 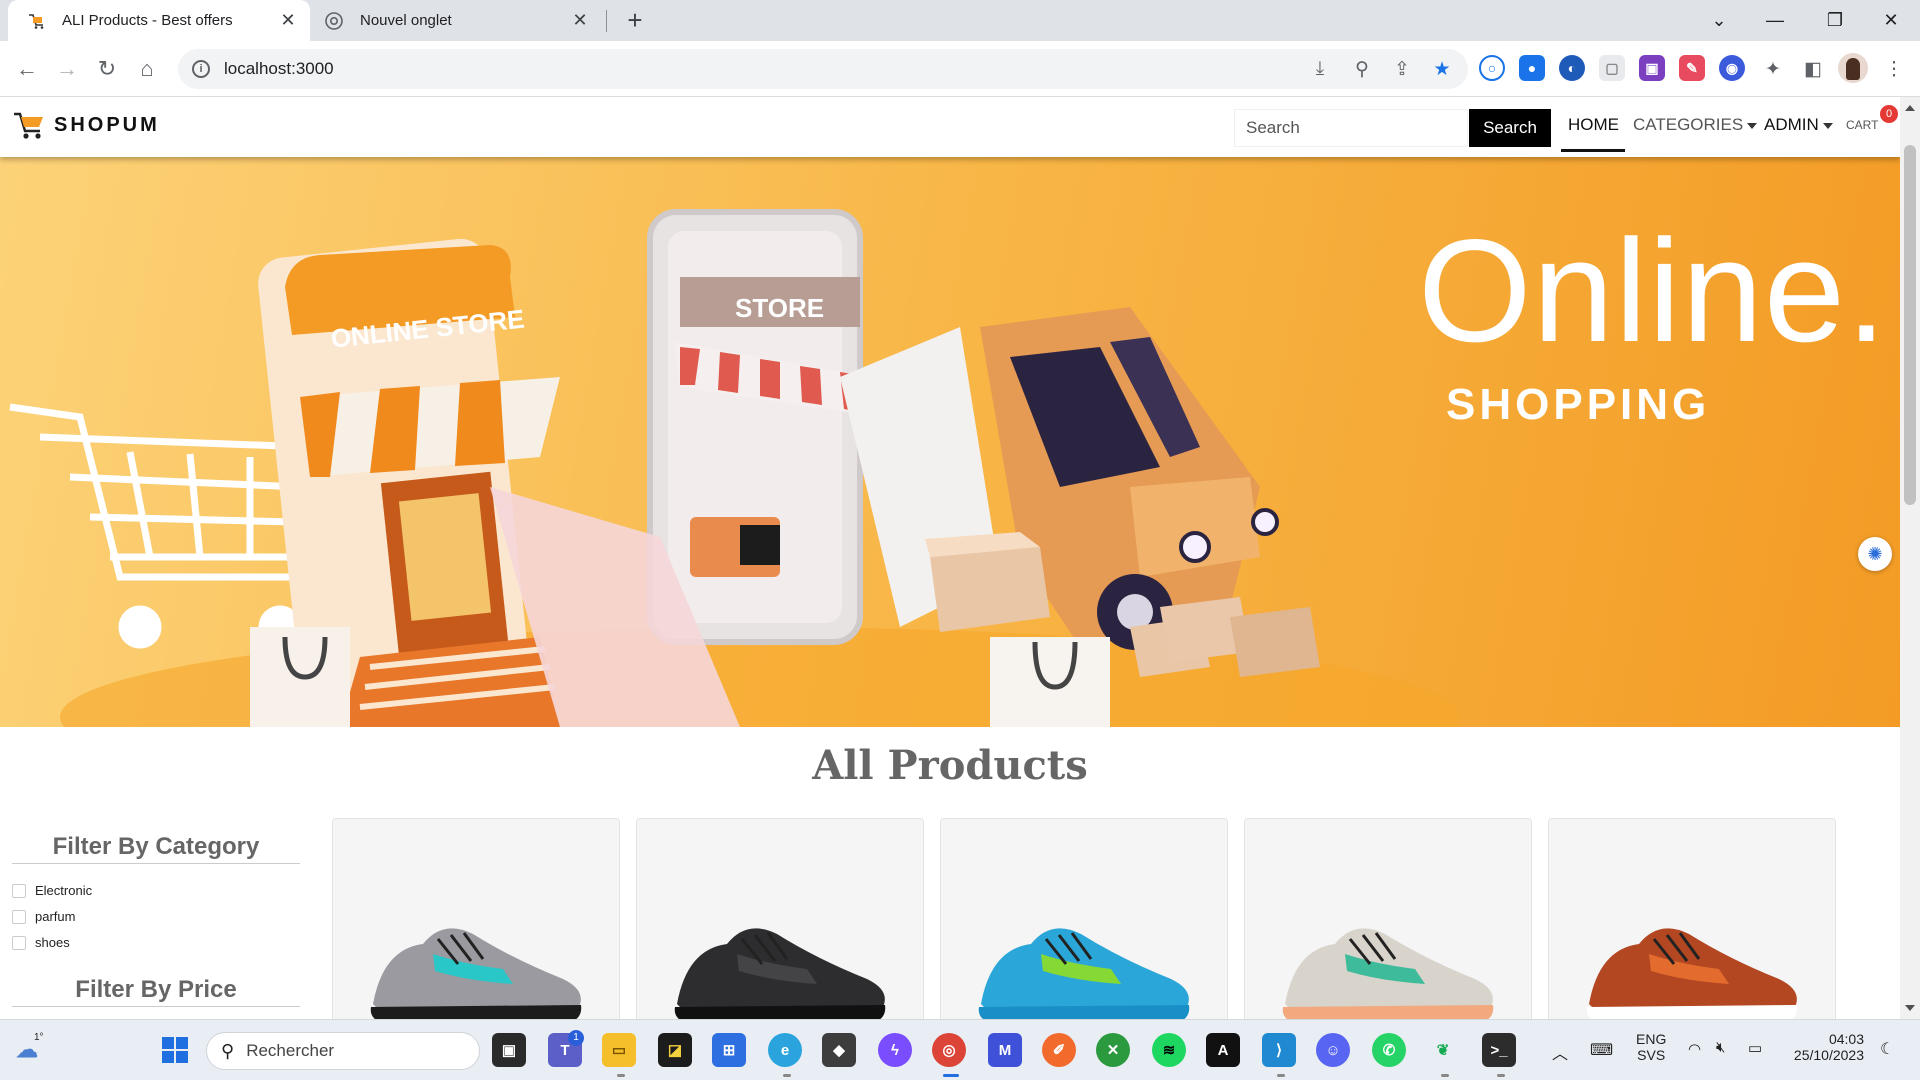 I want to click on sticky-notes-icon: ◪, so click(x=675, y=1050).